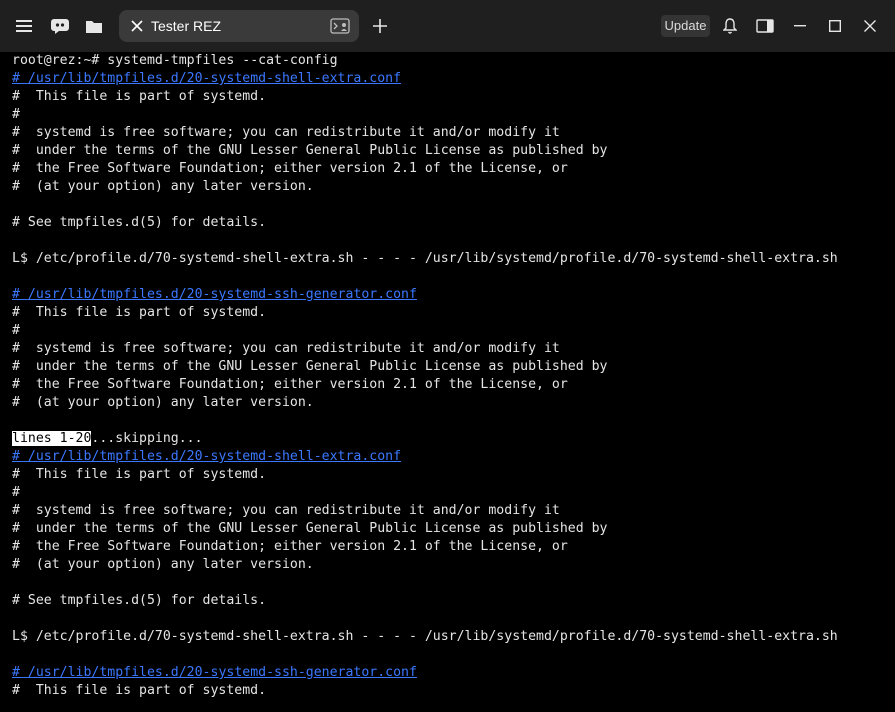  I want to click on plus-icon, so click(380, 26).